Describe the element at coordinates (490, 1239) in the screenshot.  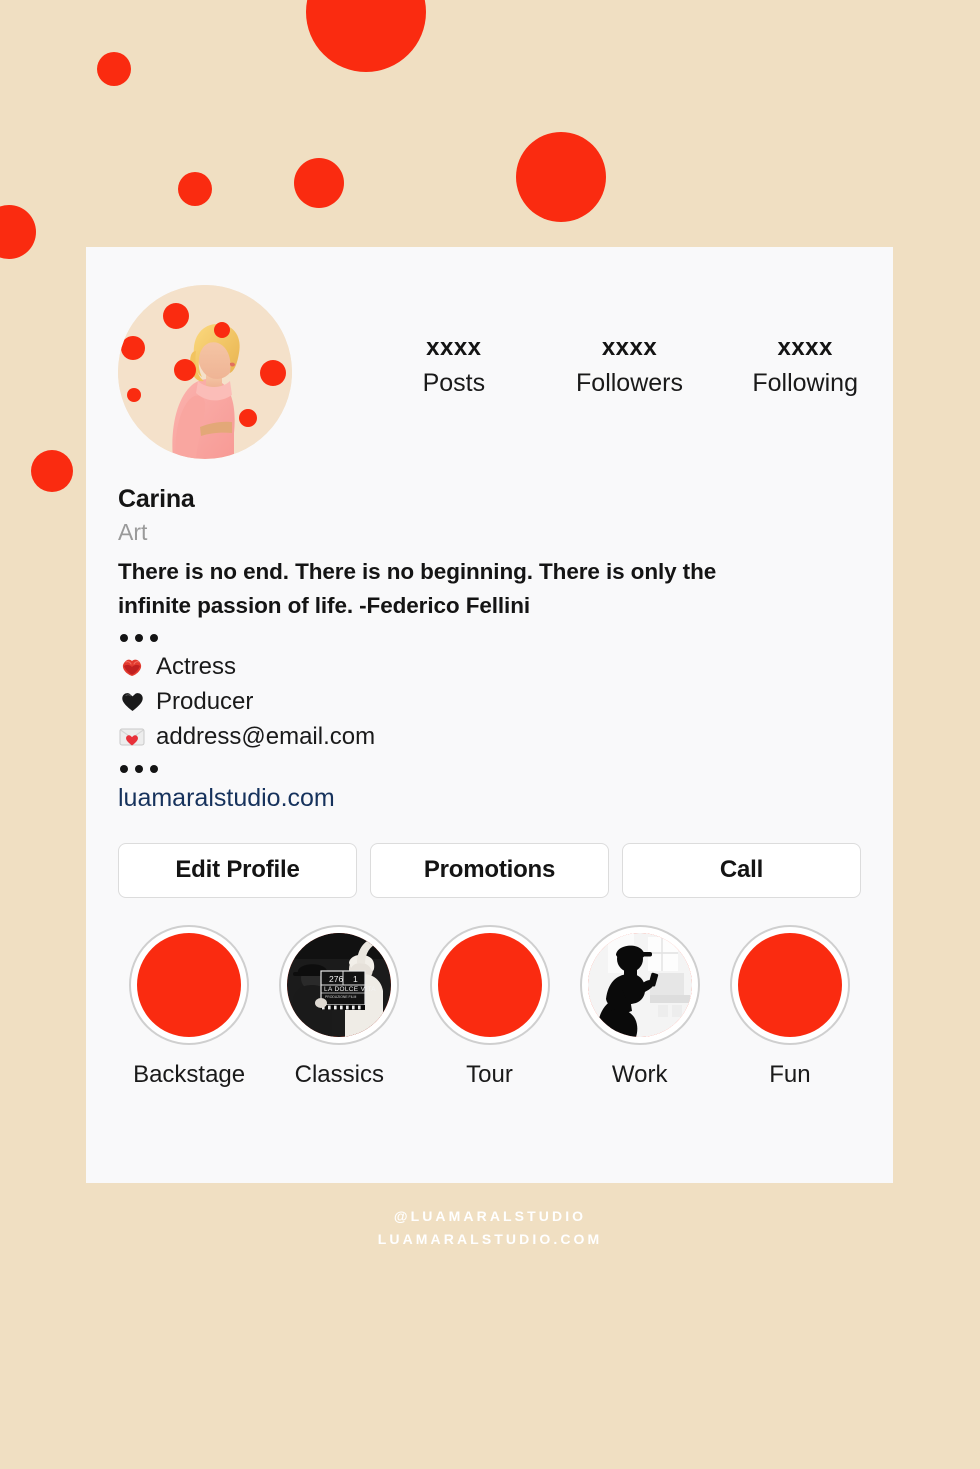
I see `footer-website: LUAMARALSTUDIO.COM` at that location.